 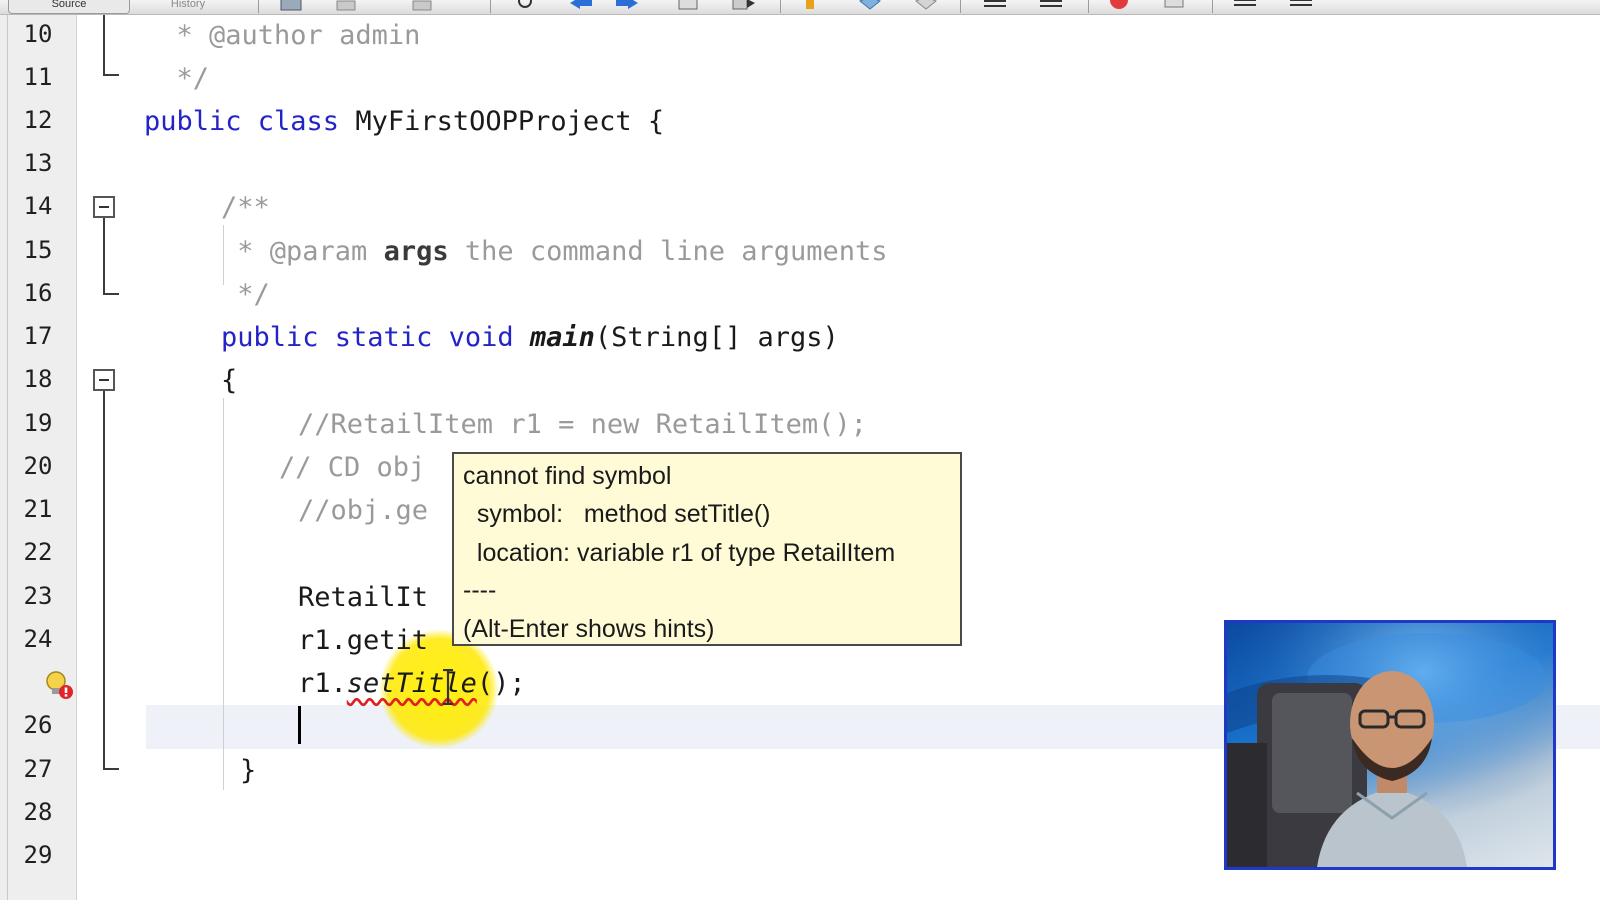 What do you see at coordinates (38, 509) in the screenshot?
I see `line-number: 21` at bounding box center [38, 509].